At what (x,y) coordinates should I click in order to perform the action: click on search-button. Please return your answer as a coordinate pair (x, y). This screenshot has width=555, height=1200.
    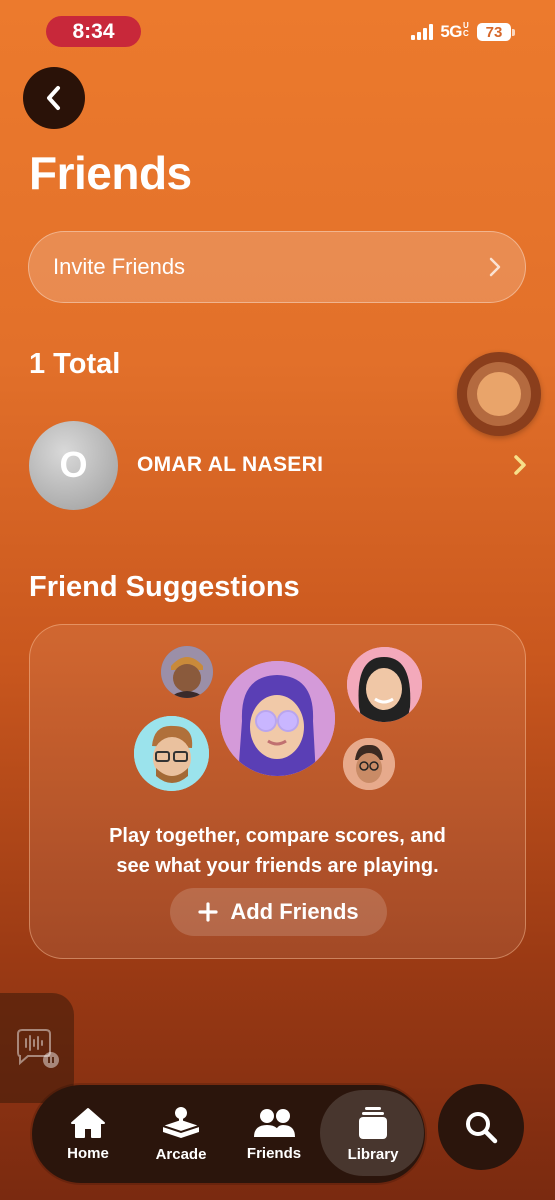
    Looking at the image, I should click on (481, 1127).